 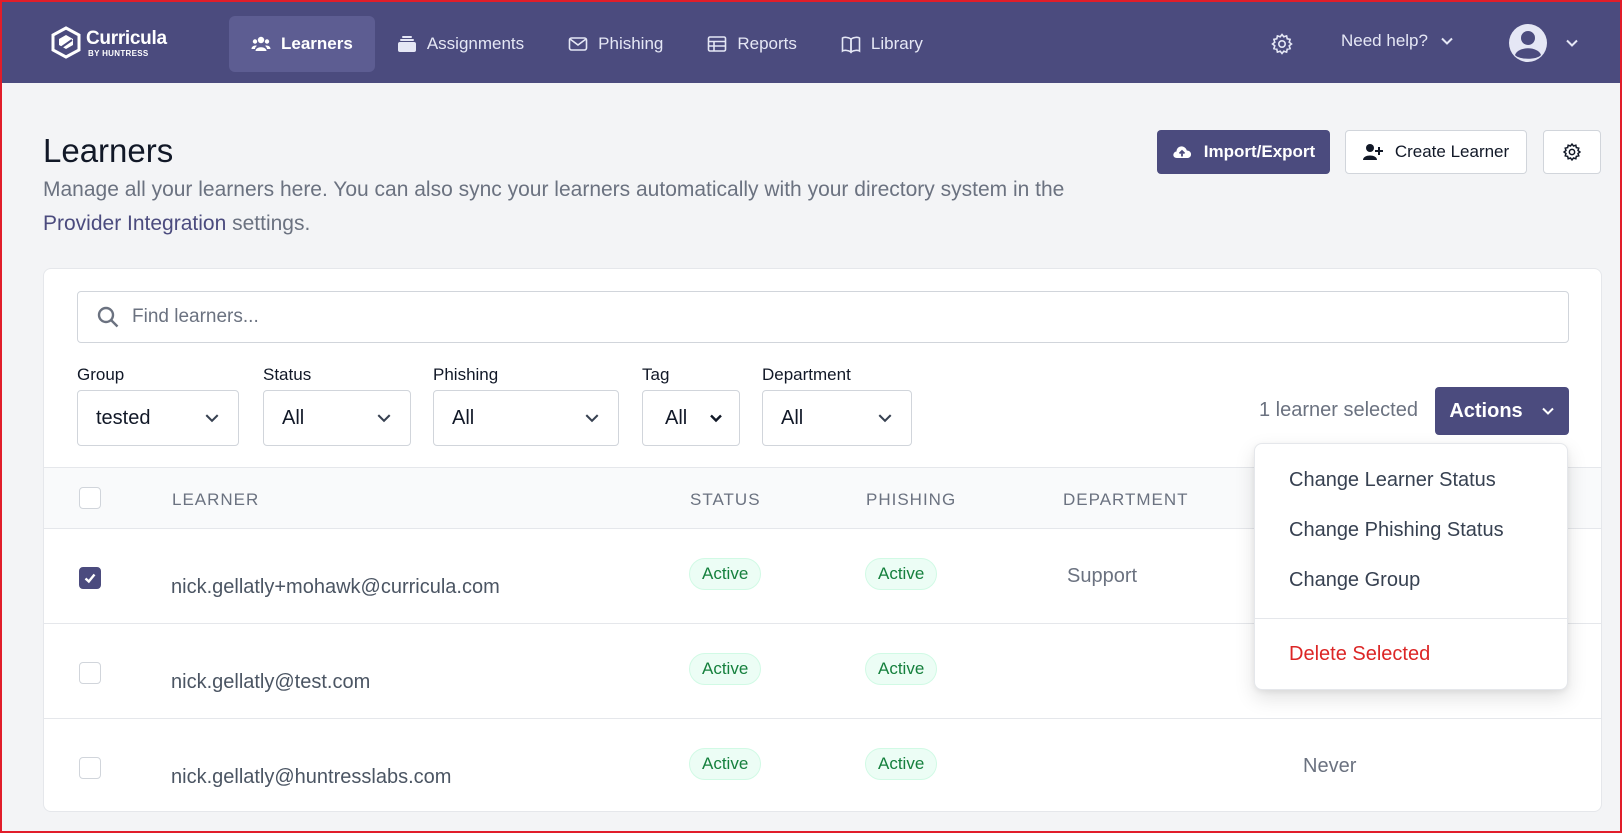 What do you see at coordinates (851, 45) in the screenshot?
I see `book-icon` at bounding box center [851, 45].